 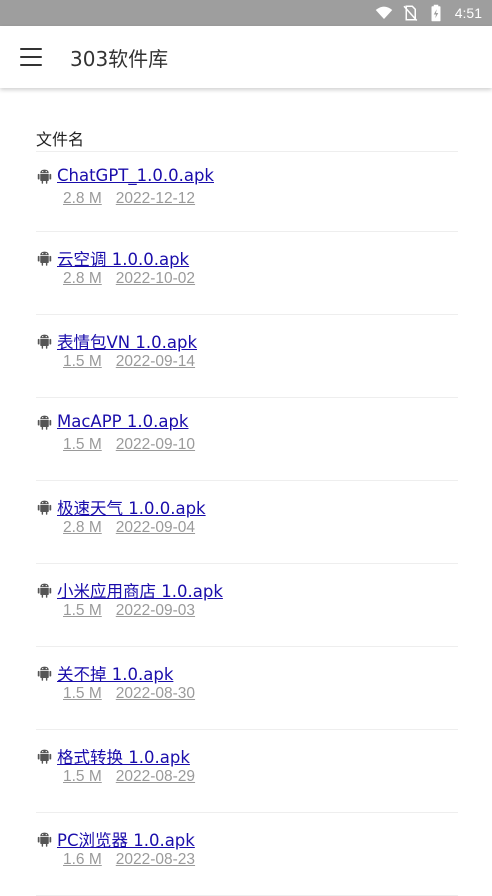 What do you see at coordinates (468, 13) in the screenshot?
I see `status-time: 4:51` at bounding box center [468, 13].